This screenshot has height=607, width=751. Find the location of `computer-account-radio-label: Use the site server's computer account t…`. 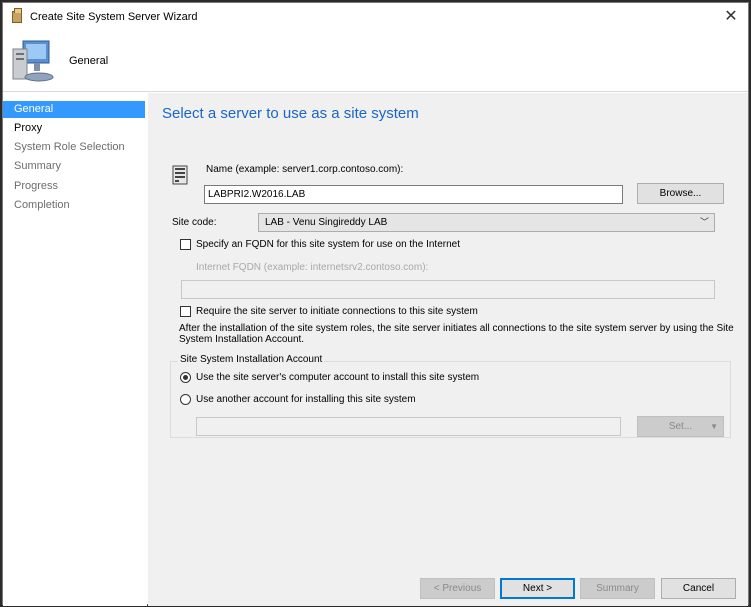

computer-account-radio-label: Use the site server's computer account t… is located at coordinates (337, 377).